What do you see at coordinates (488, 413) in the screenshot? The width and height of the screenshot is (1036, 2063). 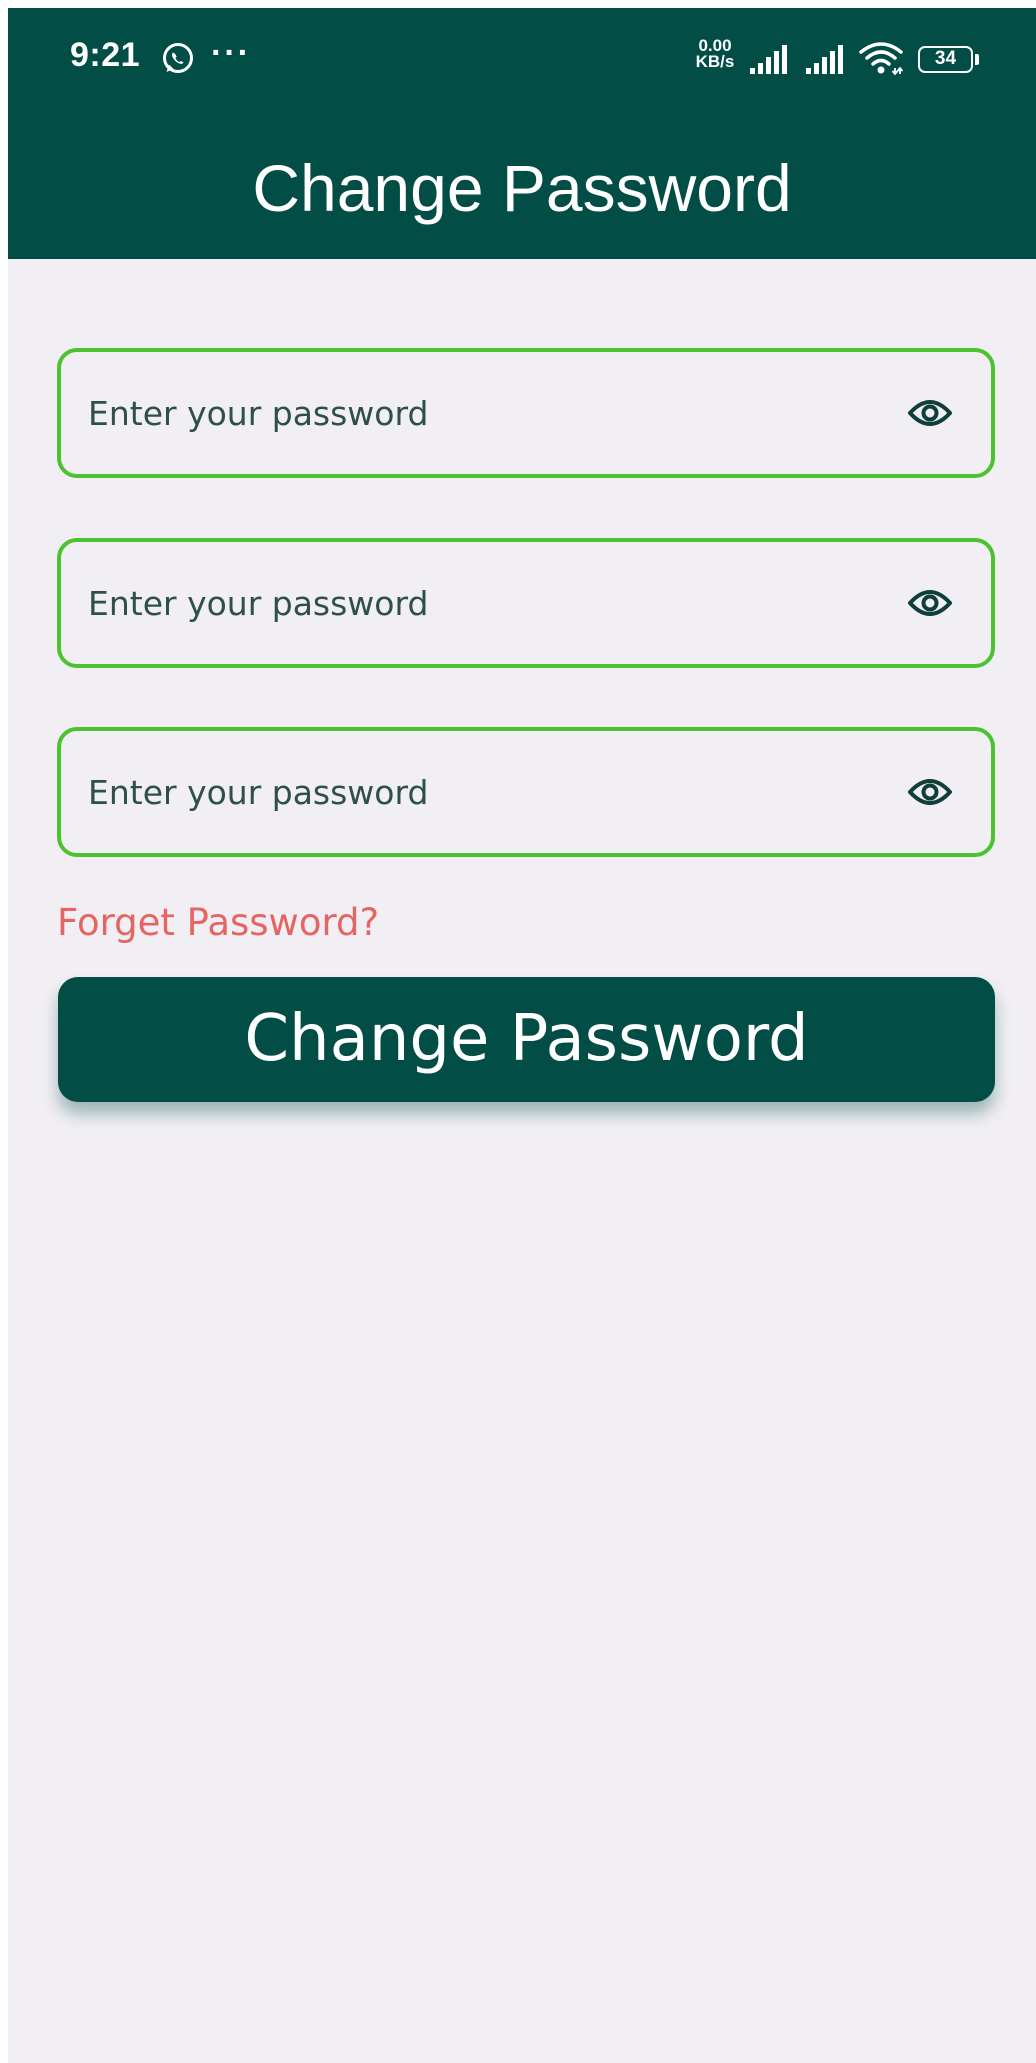 I see `current-password-input` at bounding box center [488, 413].